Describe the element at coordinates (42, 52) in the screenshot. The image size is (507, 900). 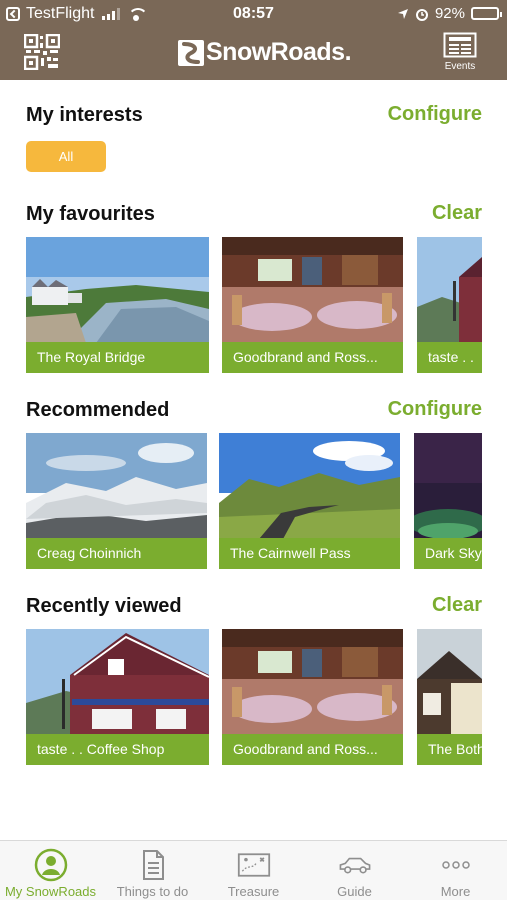
I see `qr-code-icon` at that location.